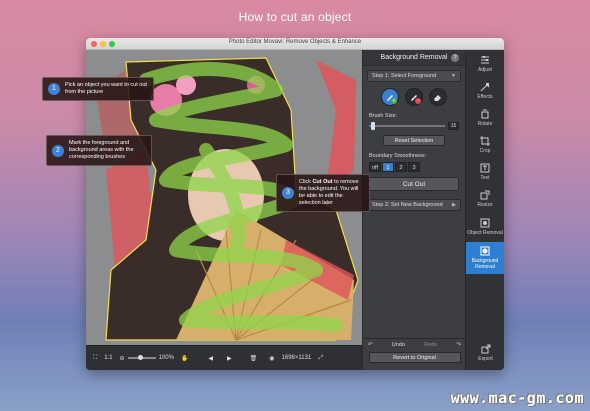  I want to click on smoothness-selector: off 1 2 3, so click(417, 167).